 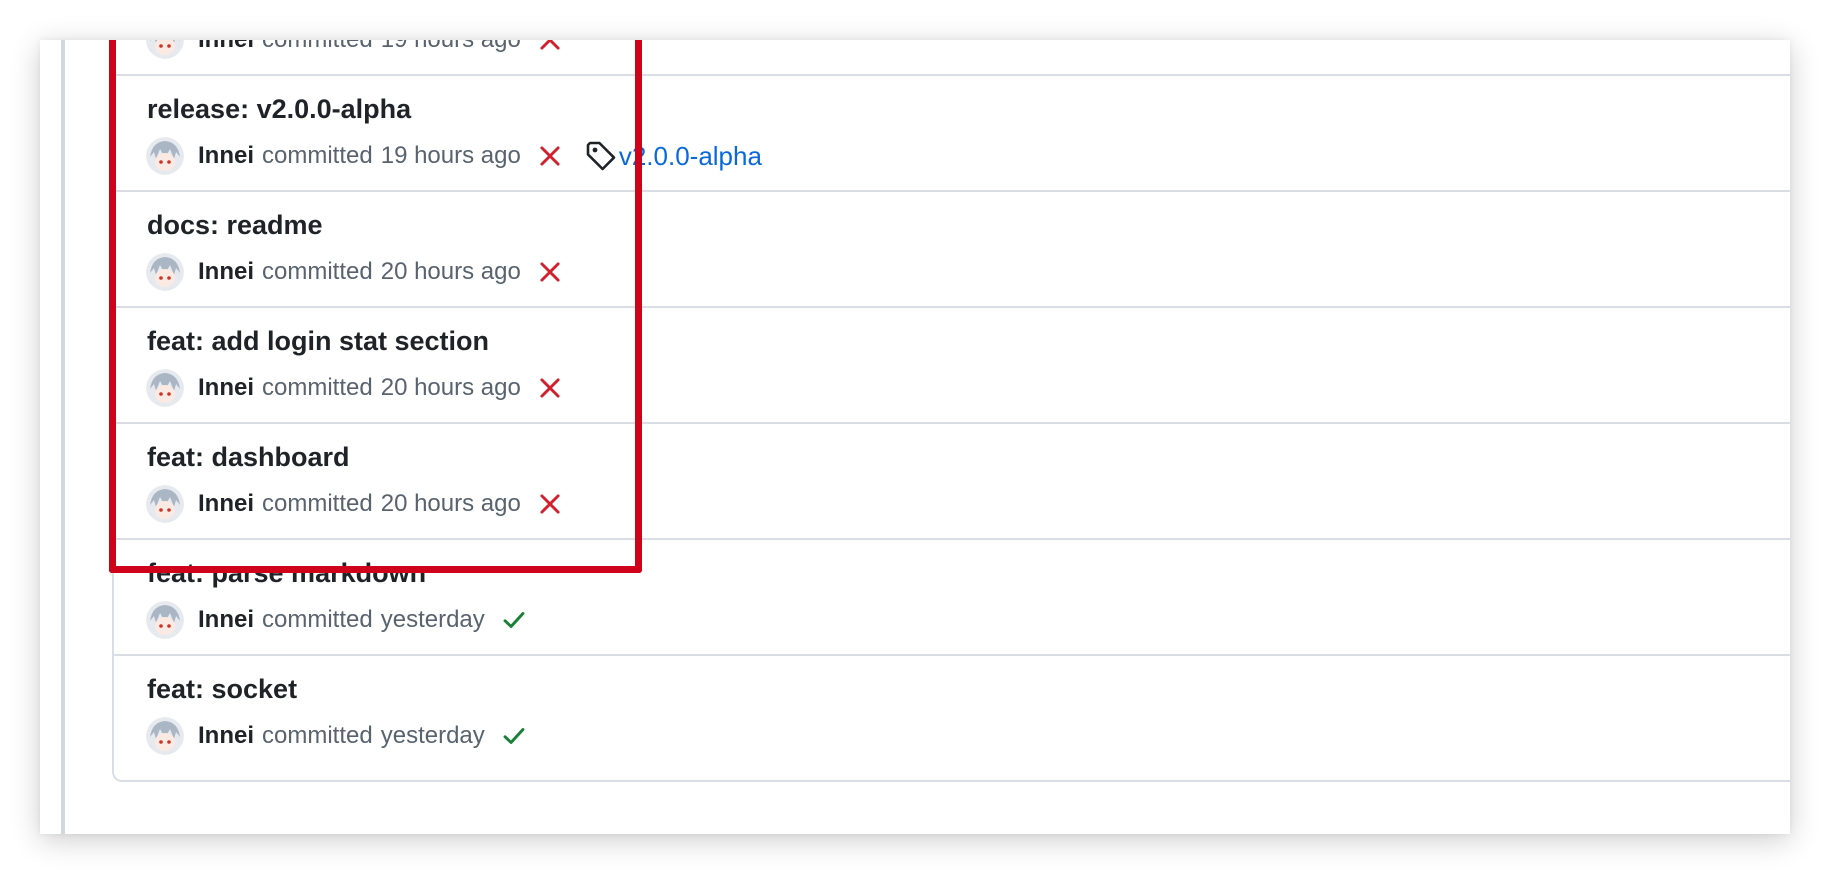 What do you see at coordinates (601, 156) in the screenshot?
I see `tag-icon` at bounding box center [601, 156].